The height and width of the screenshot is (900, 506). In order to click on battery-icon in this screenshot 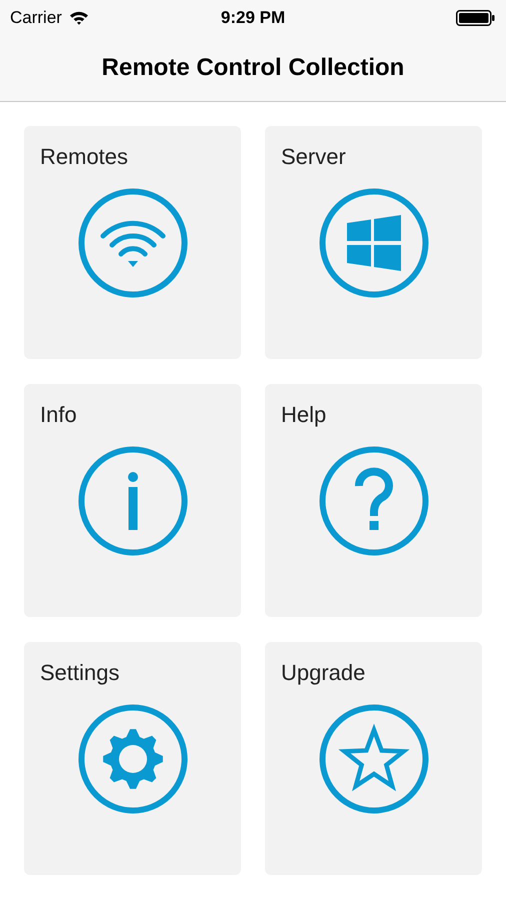, I will do `click(476, 18)`.